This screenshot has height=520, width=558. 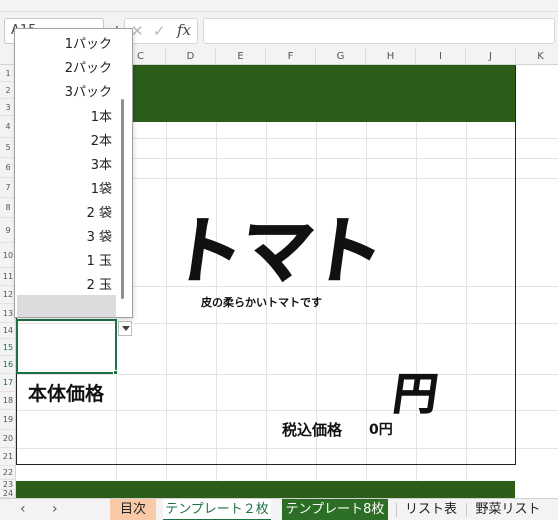 What do you see at coordinates (8, 331) in the screenshot?
I see `row-header: 14` at bounding box center [8, 331].